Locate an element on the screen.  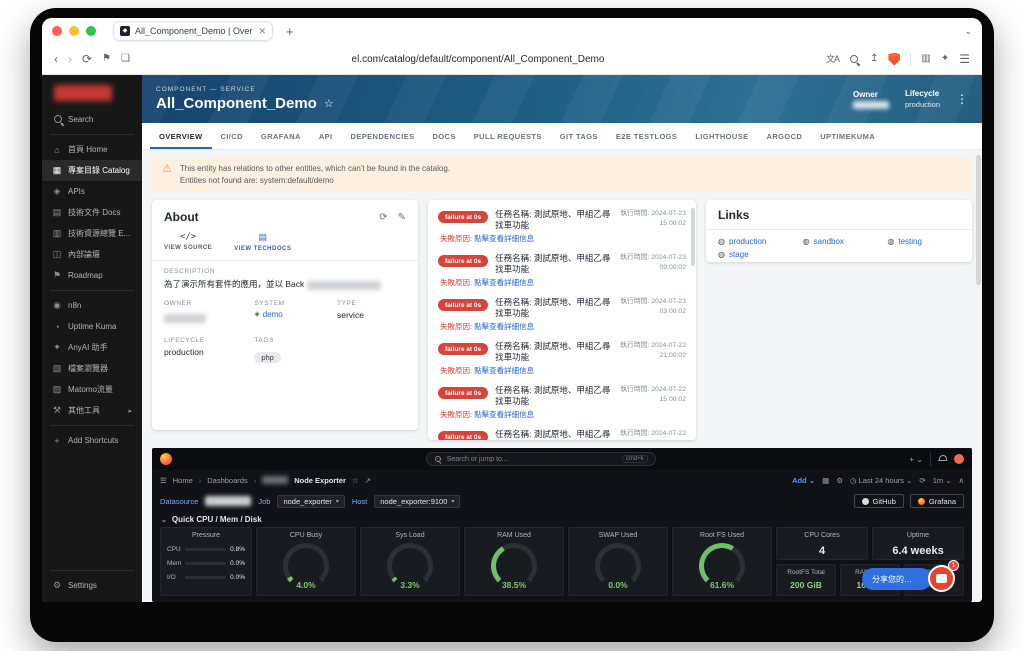
sidebar-item-matomo: ▨ Matomo流量 is located at coordinates (92, 389).